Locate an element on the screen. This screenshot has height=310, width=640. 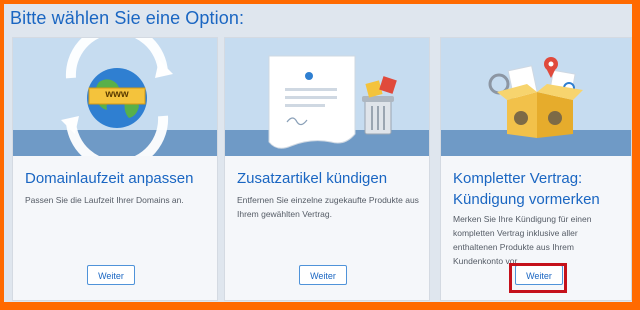
document-trash-icon is located at coordinates (327, 97).